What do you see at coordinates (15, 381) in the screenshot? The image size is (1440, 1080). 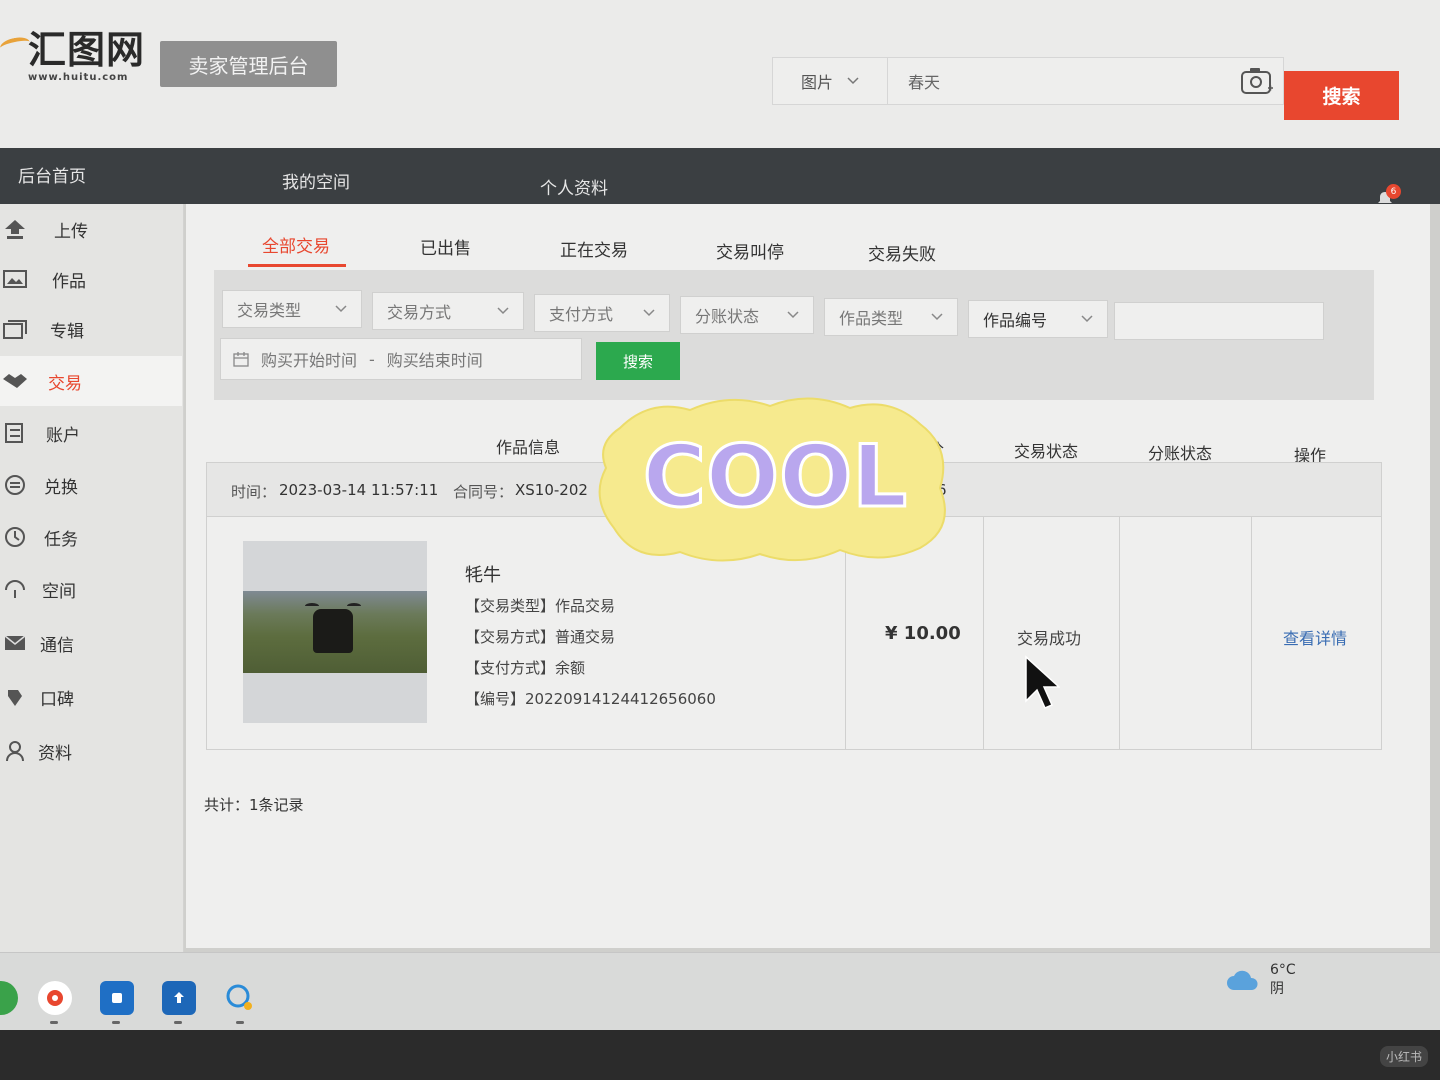 I see `handshake-icon` at bounding box center [15, 381].